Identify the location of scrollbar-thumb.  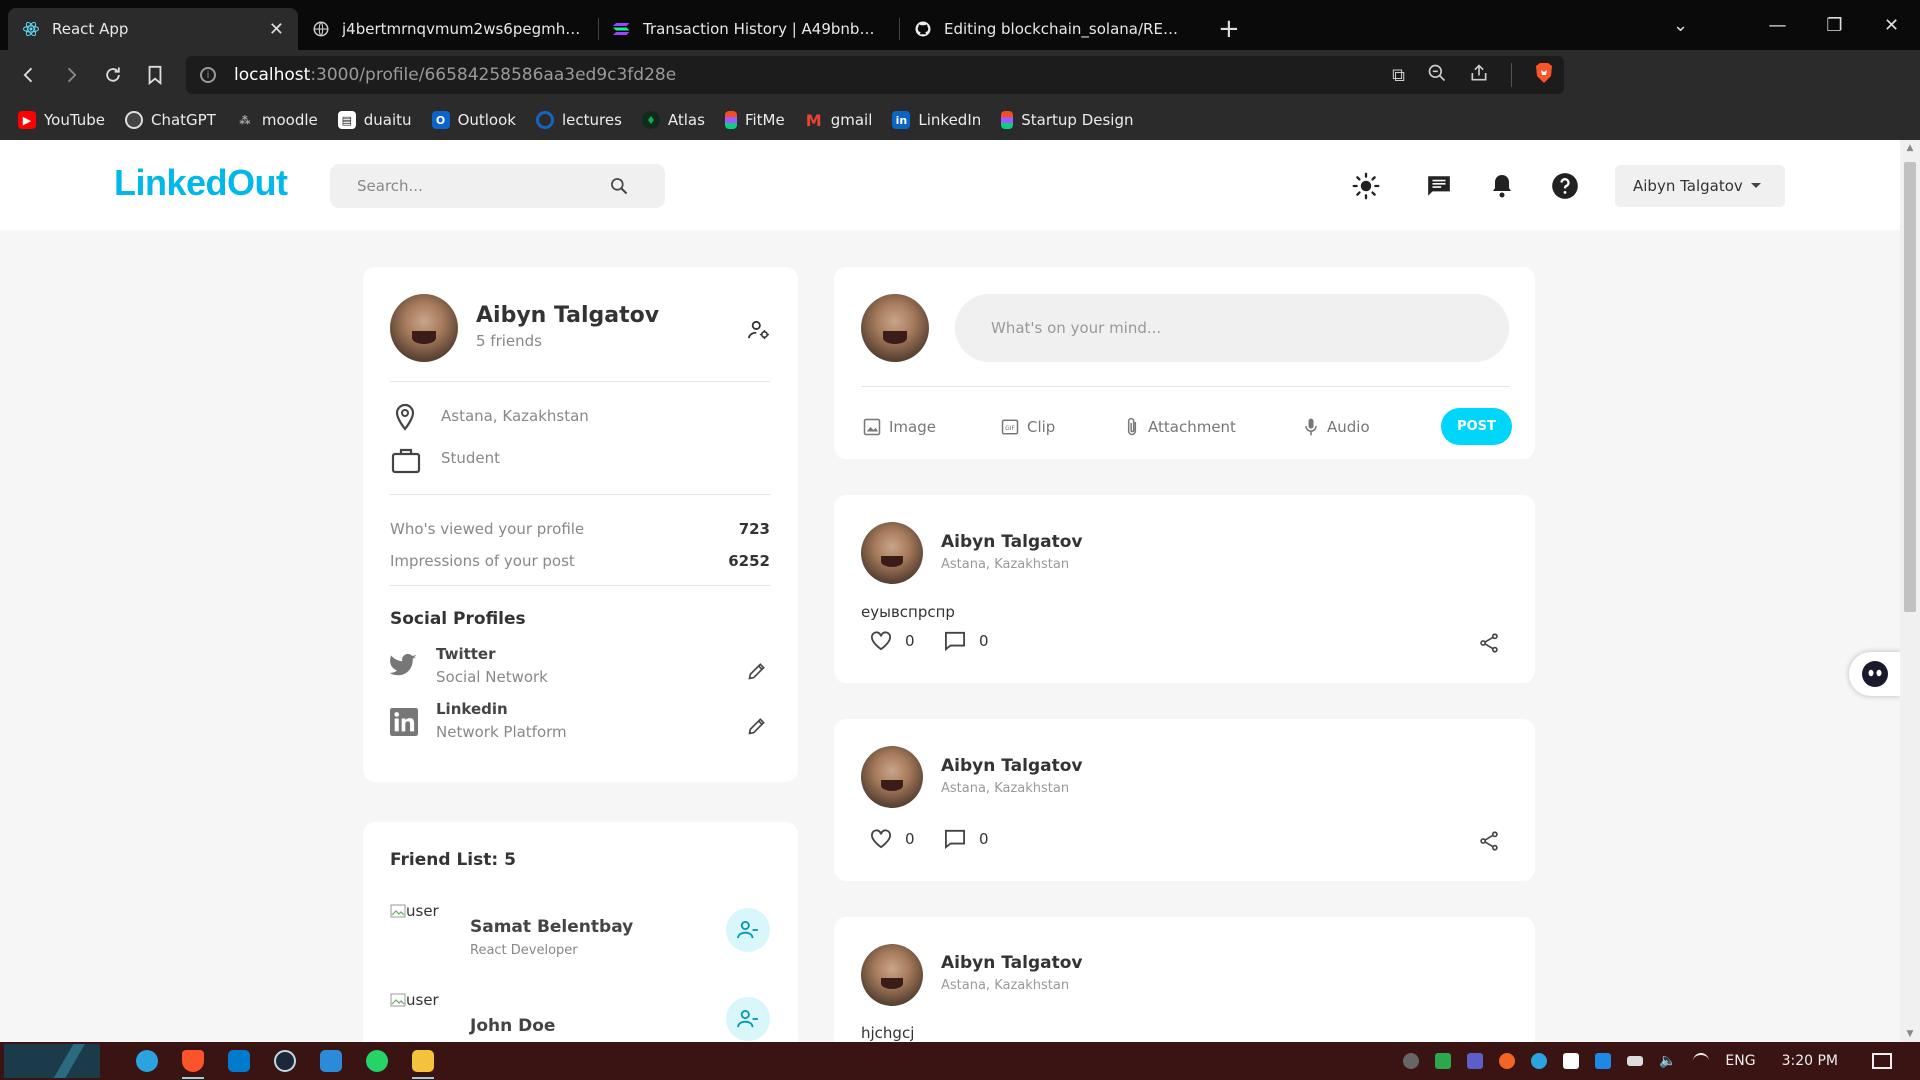
(1910, 387).